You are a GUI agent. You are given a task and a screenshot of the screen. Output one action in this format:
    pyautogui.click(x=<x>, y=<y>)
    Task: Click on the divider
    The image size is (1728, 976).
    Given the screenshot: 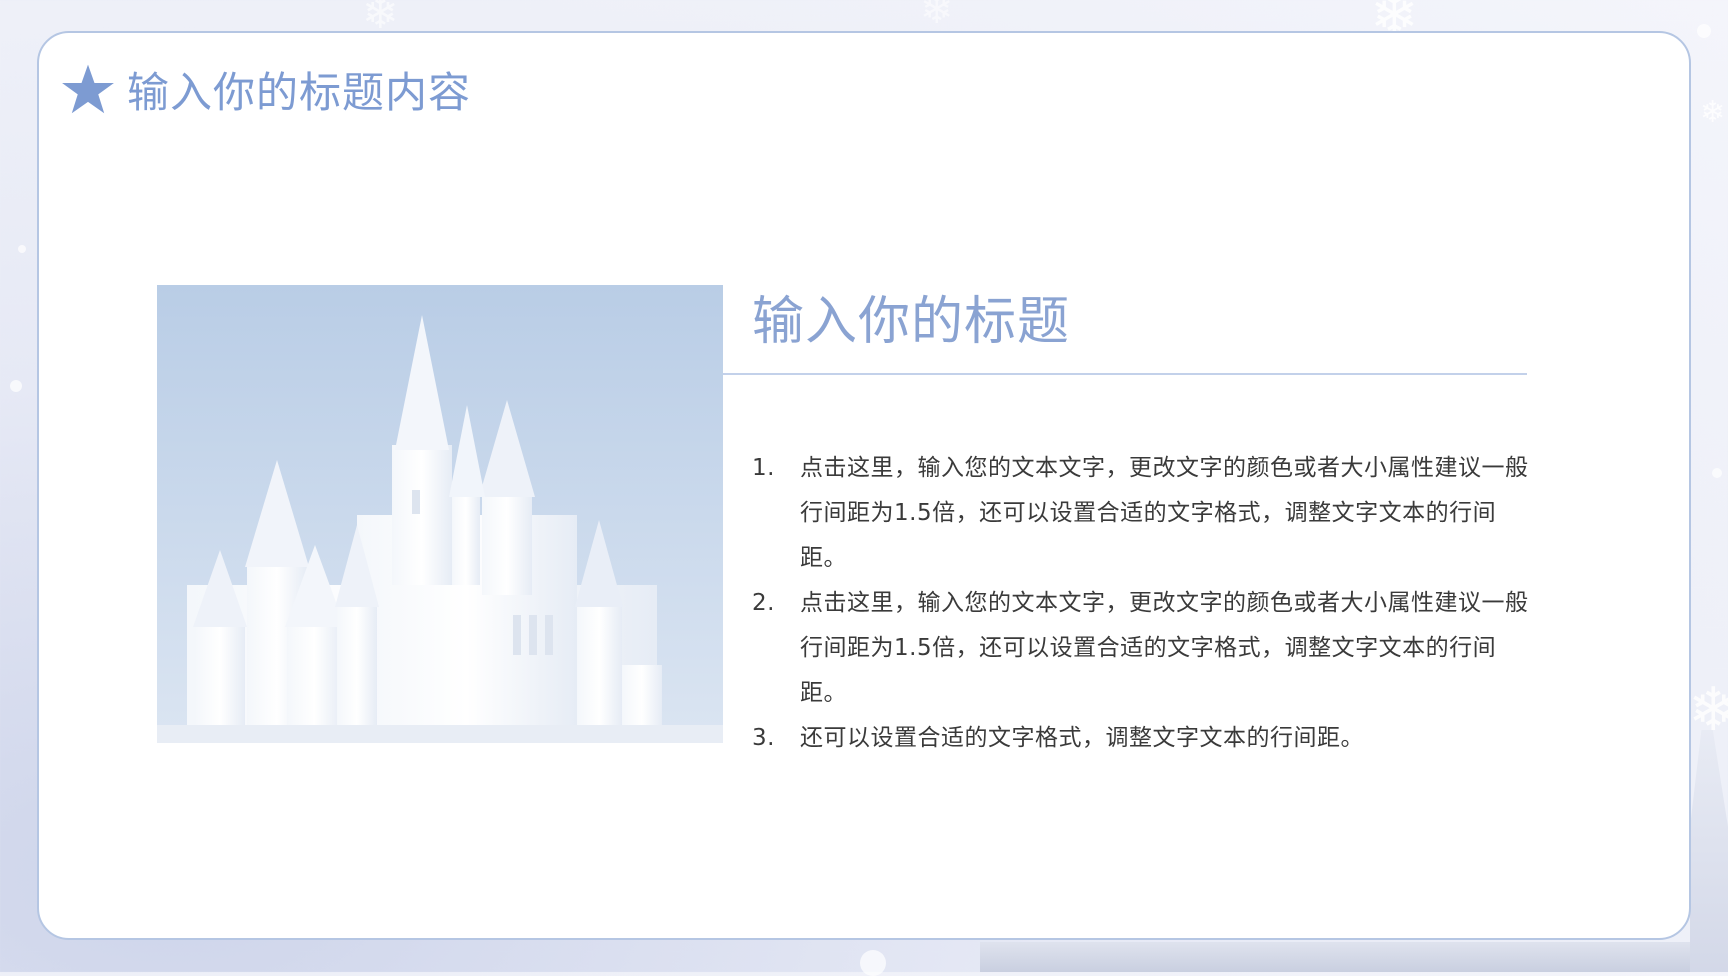 What is the action you would take?
    pyautogui.click(x=1125, y=374)
    